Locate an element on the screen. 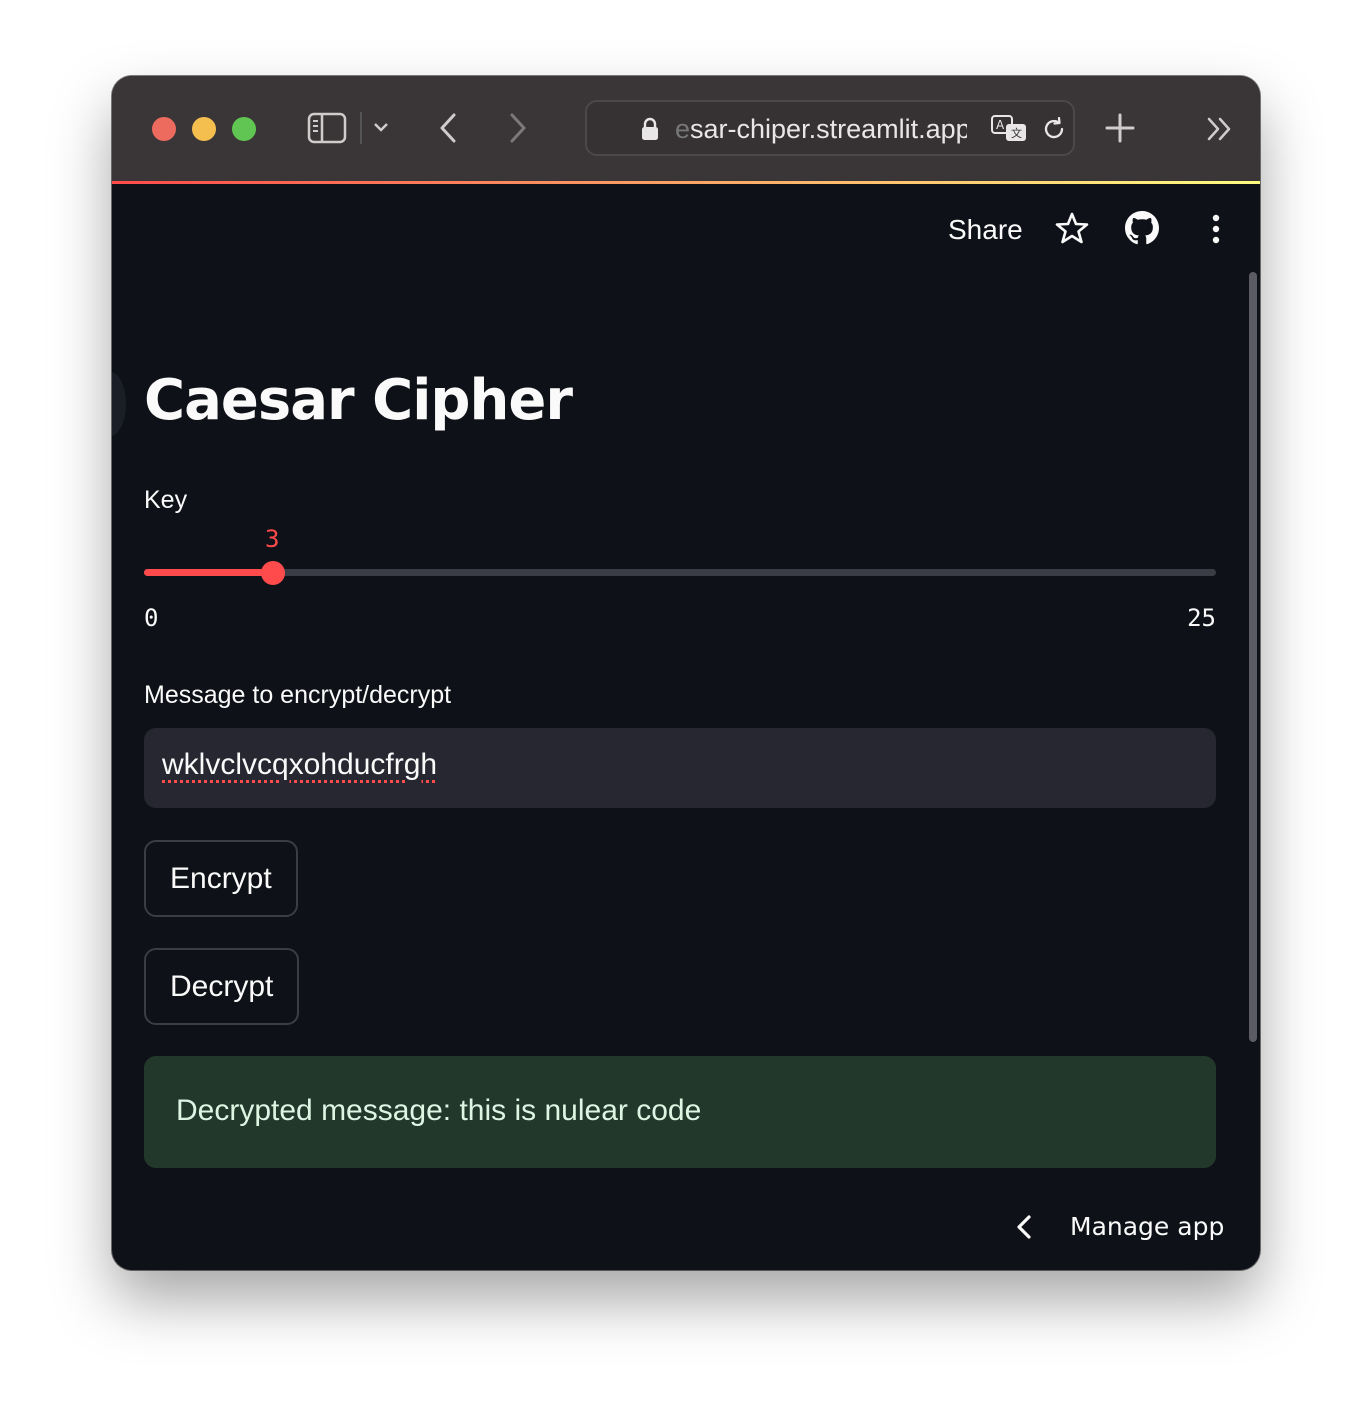 This screenshot has width=1372, height=1418. new-tab-icon is located at coordinates (1120, 128).